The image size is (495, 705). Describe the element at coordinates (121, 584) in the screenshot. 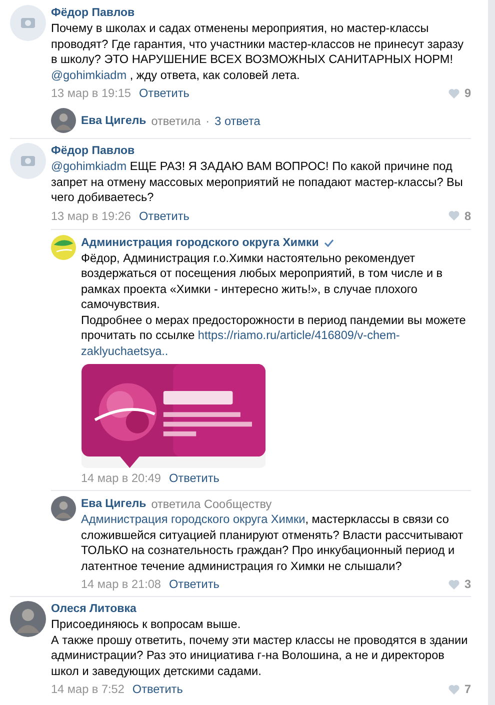

I see `comment-date: 14 мар в 21:08` at that location.